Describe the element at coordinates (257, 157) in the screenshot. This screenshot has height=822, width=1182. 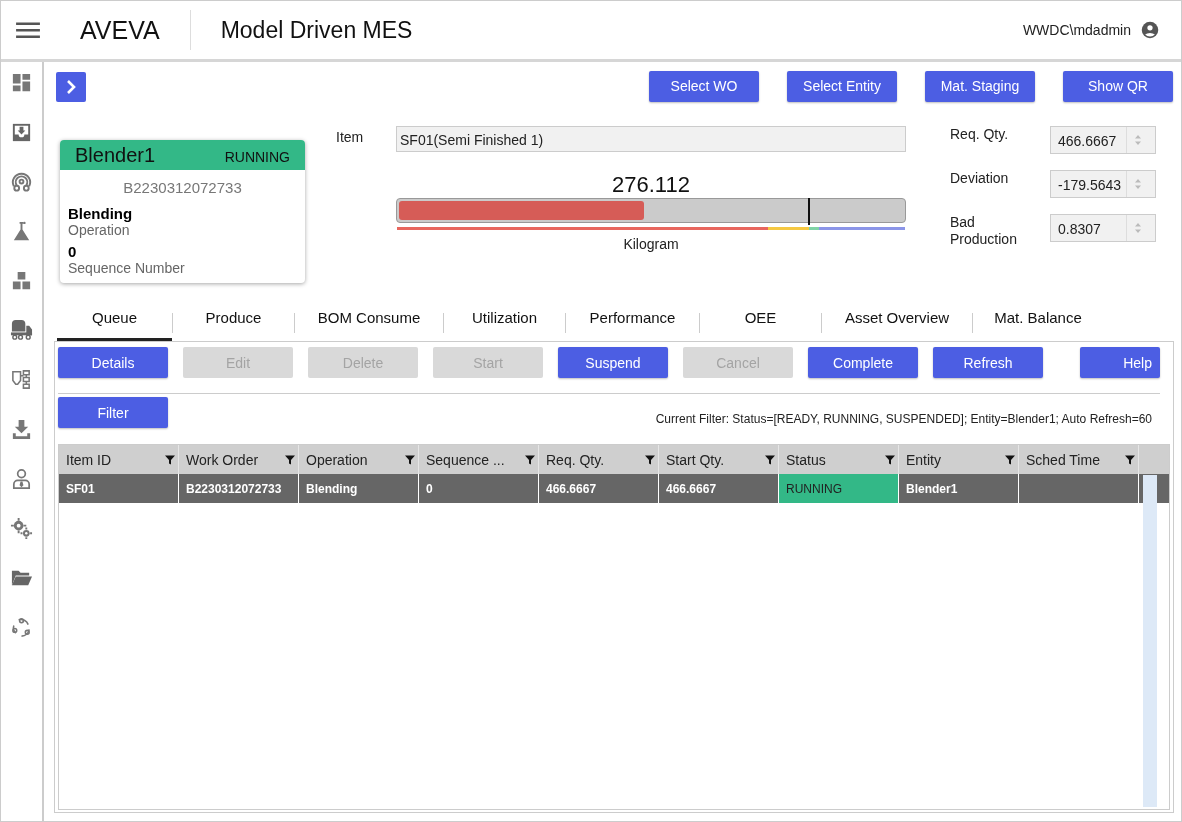
I see `entity-state: RUNNING` at that location.